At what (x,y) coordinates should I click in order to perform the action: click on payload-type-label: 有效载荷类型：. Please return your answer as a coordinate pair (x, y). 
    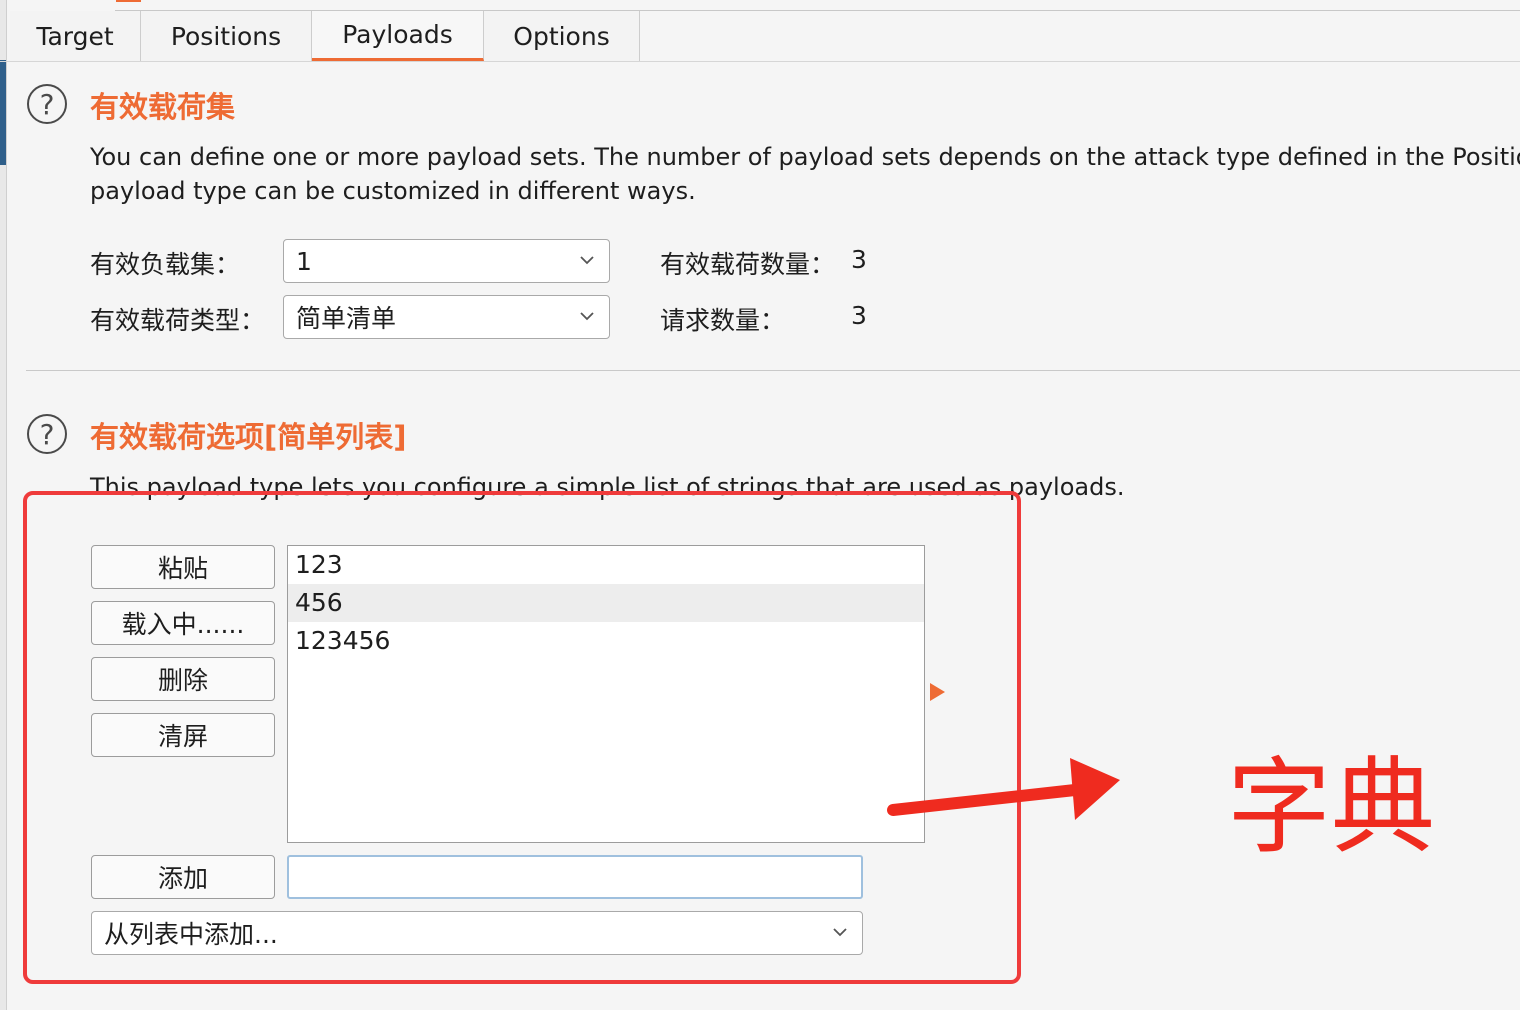
    Looking at the image, I should click on (178, 320).